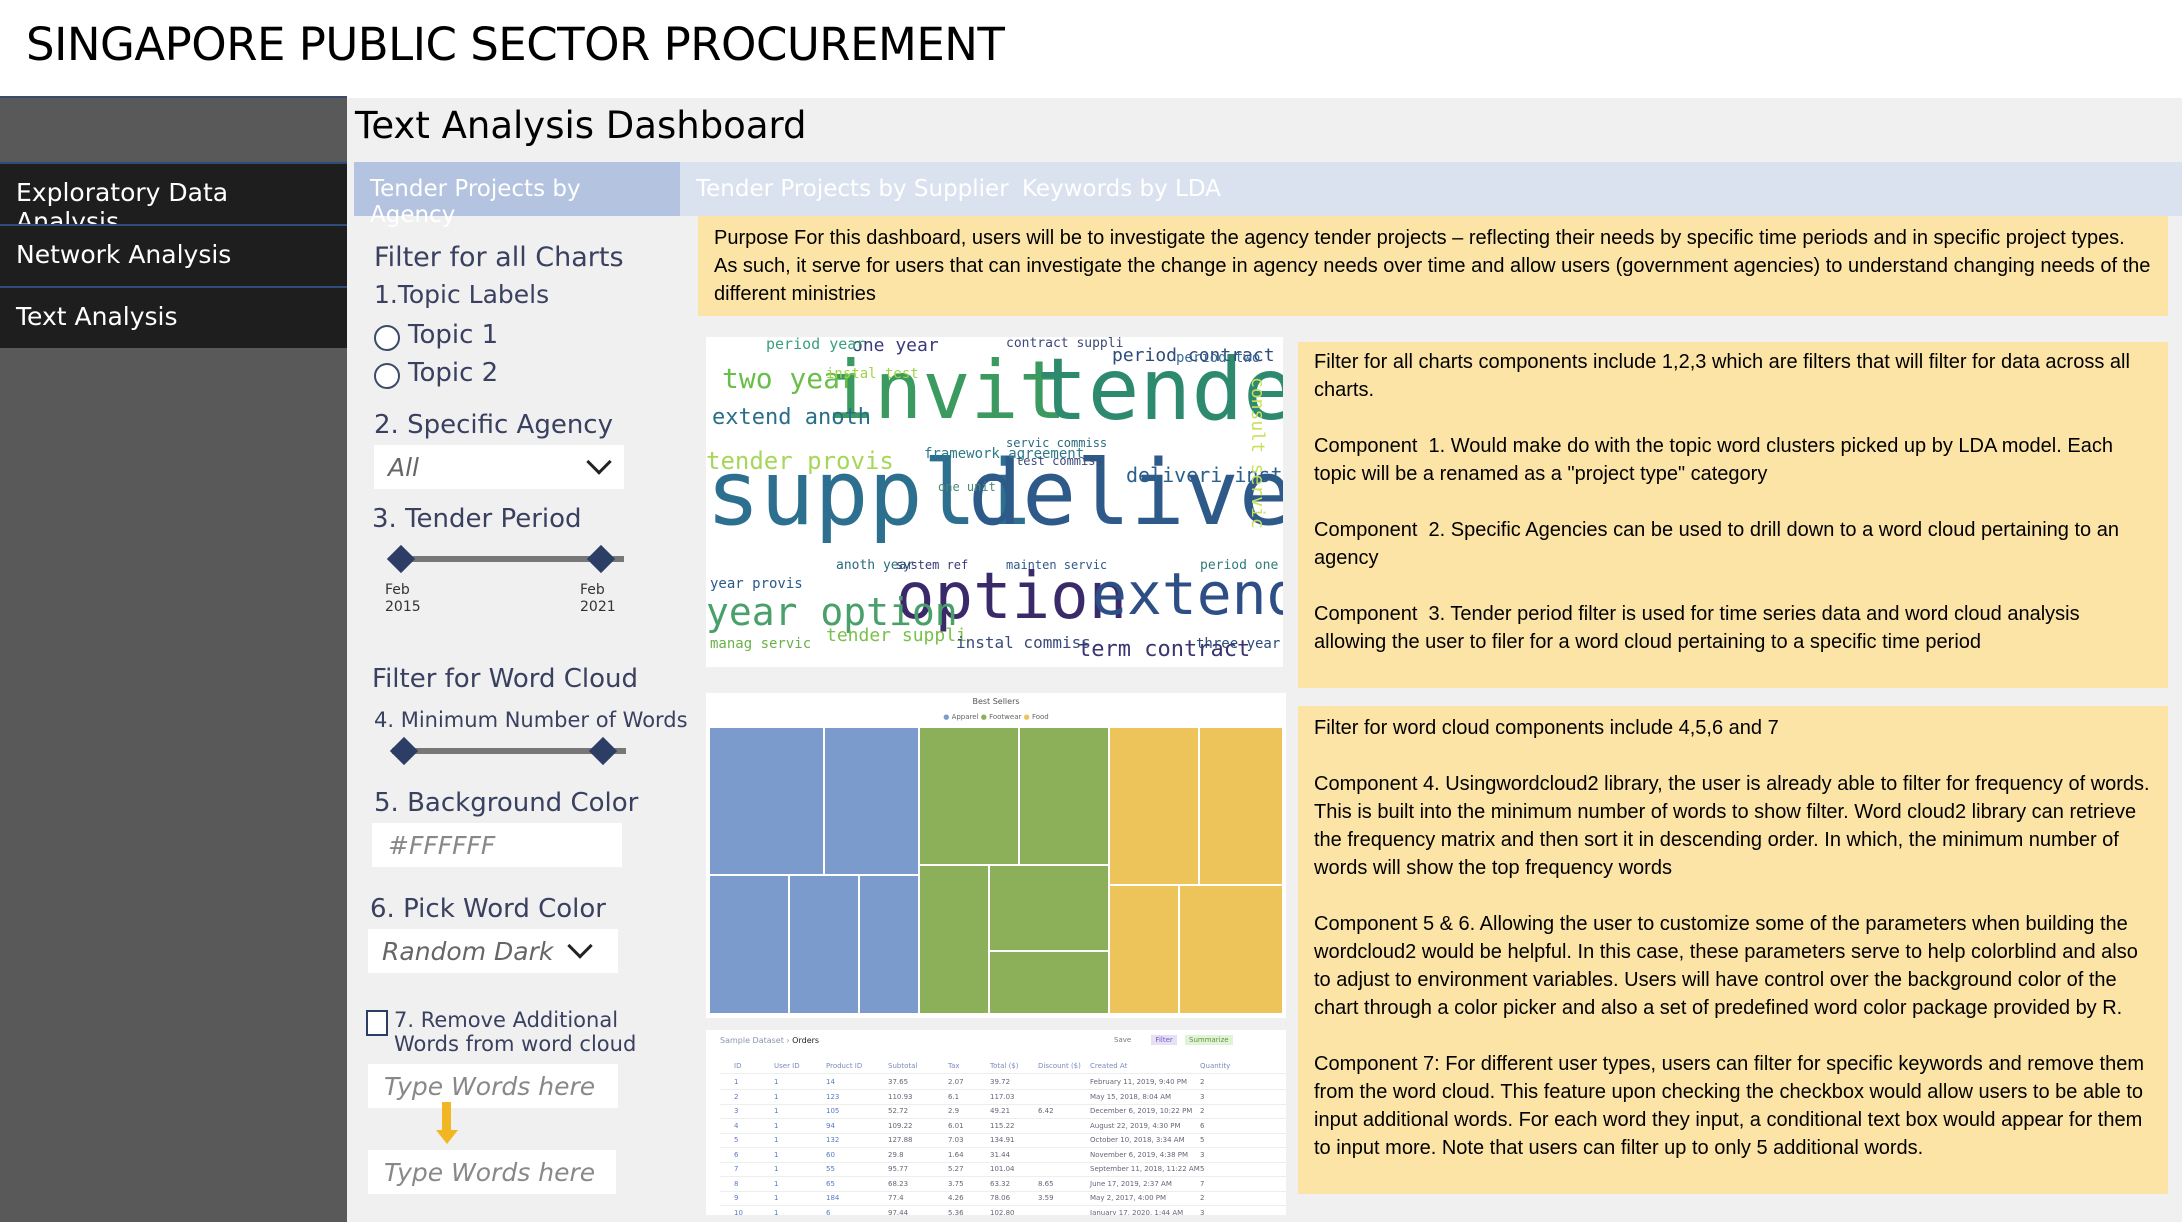  I want to click on breadcrumb-dataset: Sample Dataset, so click(752, 1040).